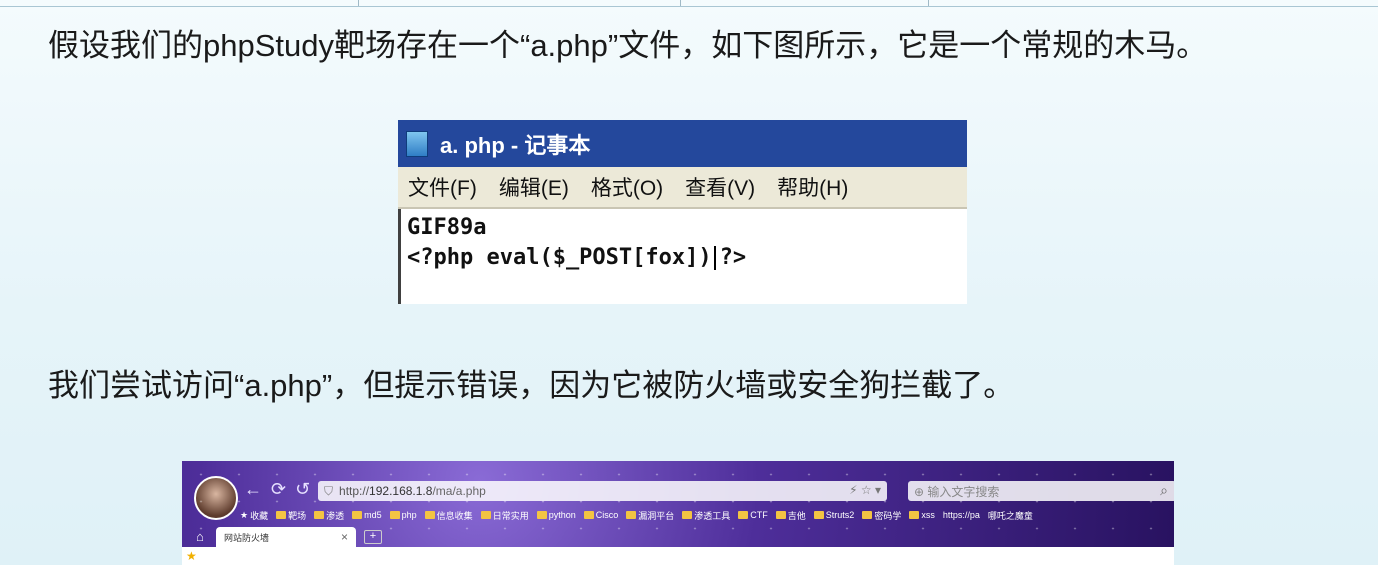  What do you see at coordinates (650, 515) in the screenshot?
I see `bookmark-item: 漏洞平台` at bounding box center [650, 515].